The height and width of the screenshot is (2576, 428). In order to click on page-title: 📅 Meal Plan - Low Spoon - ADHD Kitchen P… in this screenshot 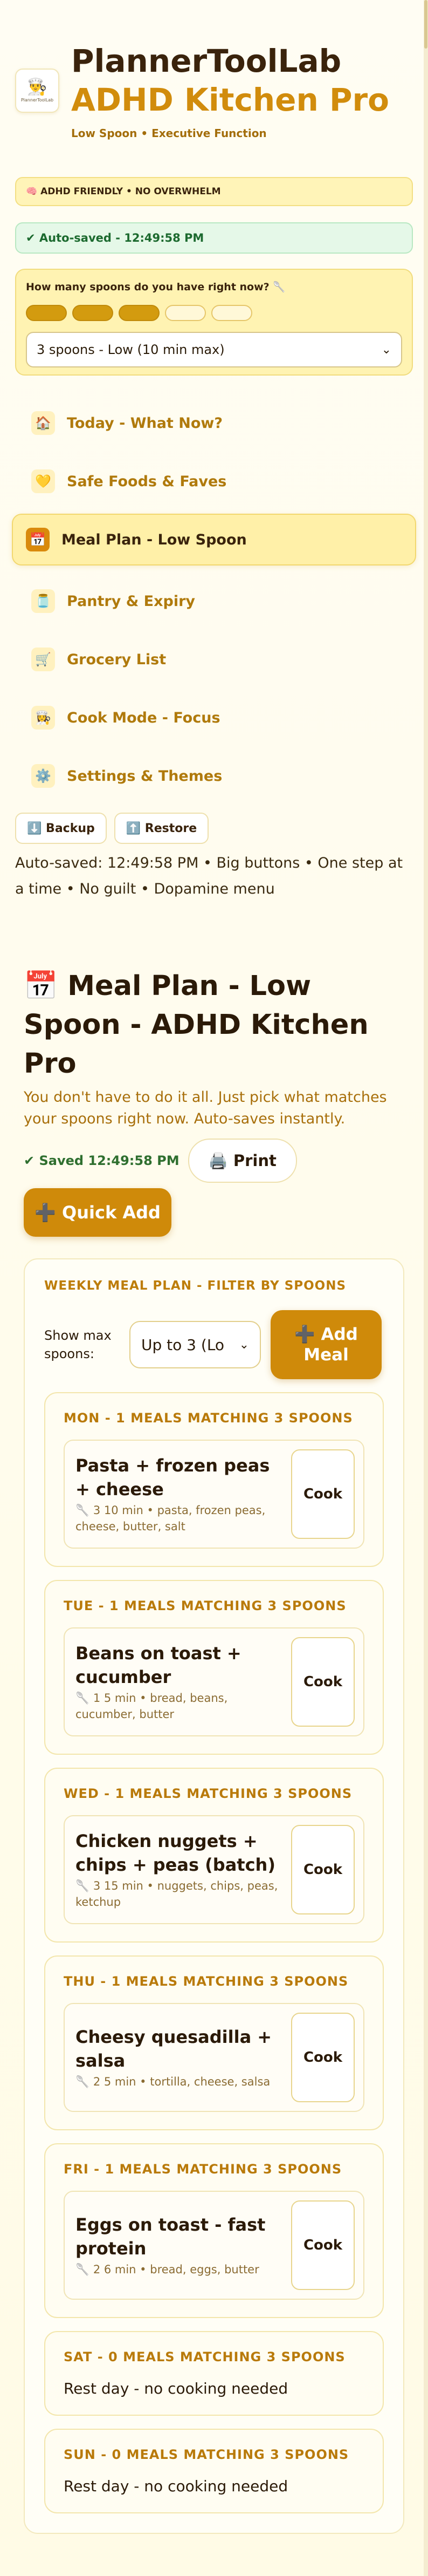, I will do `click(196, 1025)`.